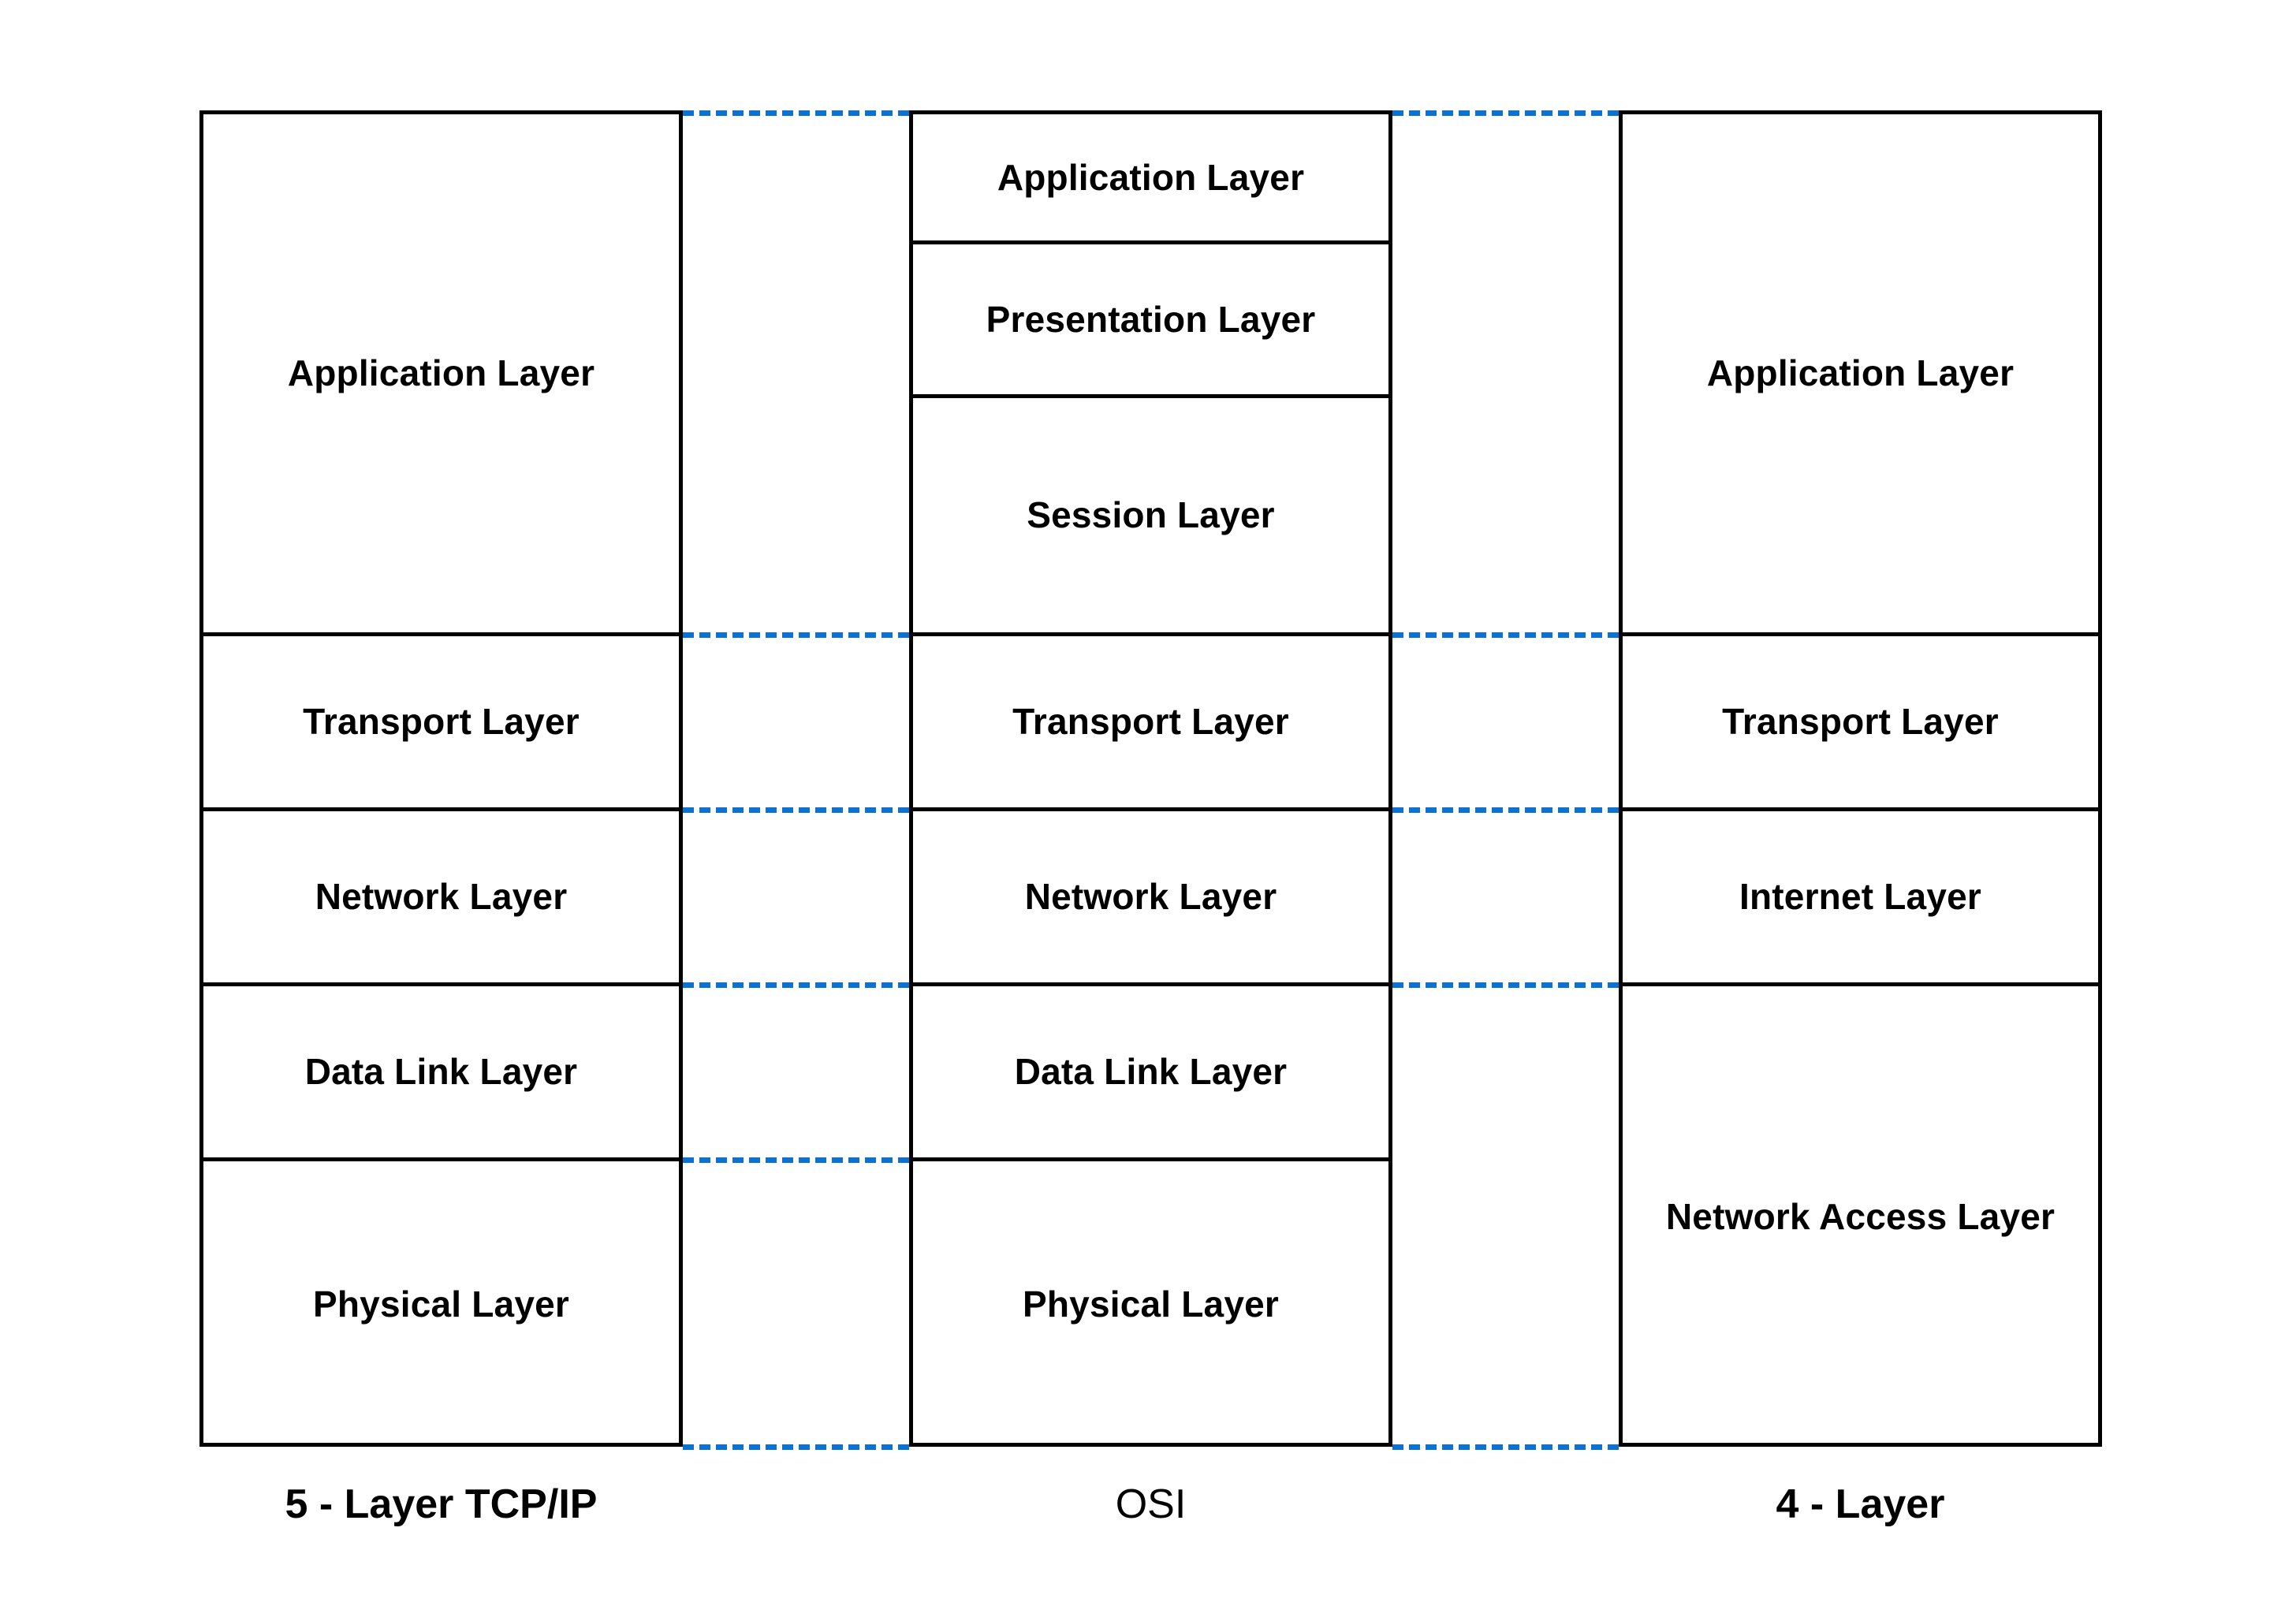  I want to click on layer-cell-tcpip5-datalink: Data Link Layer, so click(441, 1073).